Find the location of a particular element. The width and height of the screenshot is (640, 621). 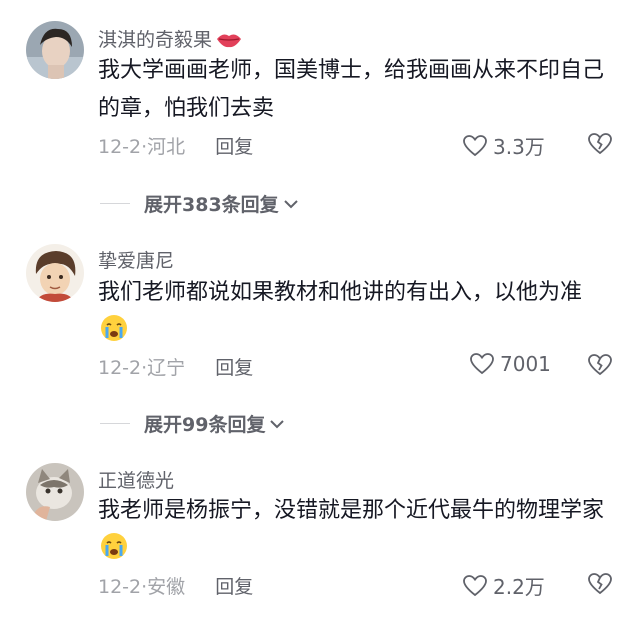

expand-replies-label: 展开99条回复 is located at coordinates (205, 425).